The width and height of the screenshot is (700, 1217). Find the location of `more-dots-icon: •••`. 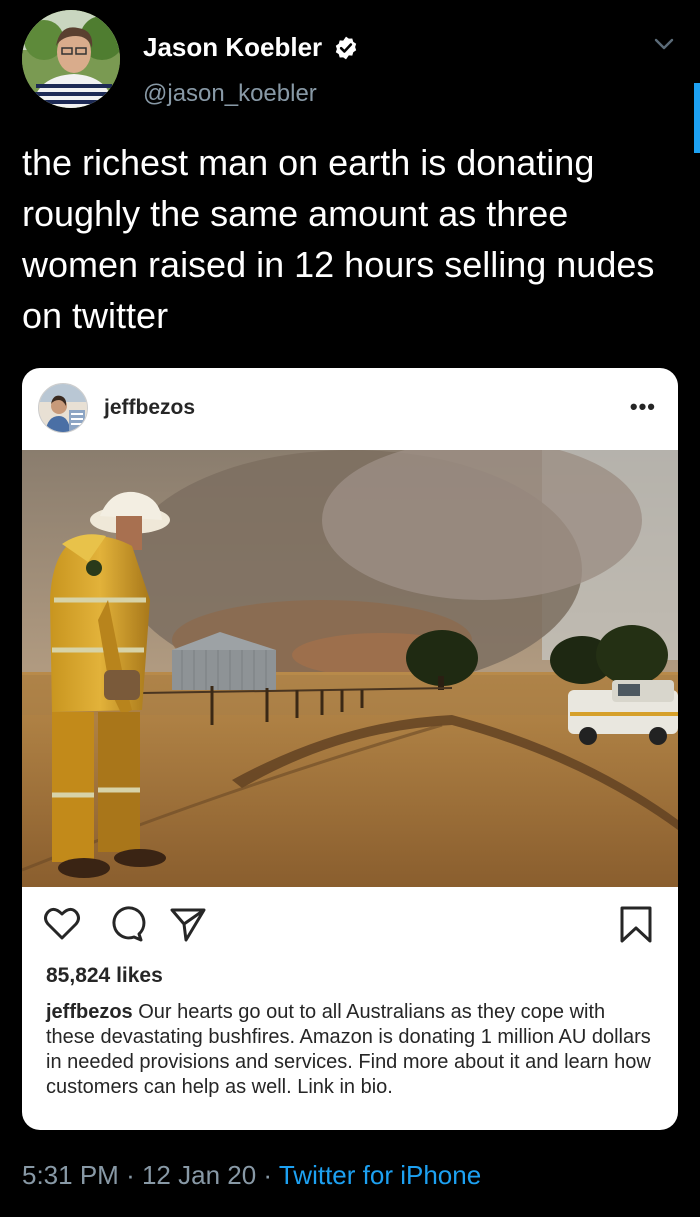

more-dots-icon: ••• is located at coordinates (643, 407).